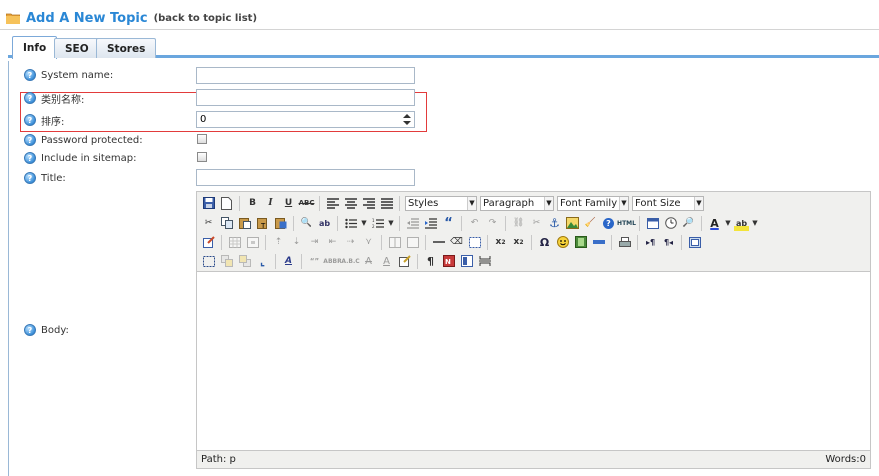  I want to click on insert-row-after-icon: ⇣, so click(296, 242).